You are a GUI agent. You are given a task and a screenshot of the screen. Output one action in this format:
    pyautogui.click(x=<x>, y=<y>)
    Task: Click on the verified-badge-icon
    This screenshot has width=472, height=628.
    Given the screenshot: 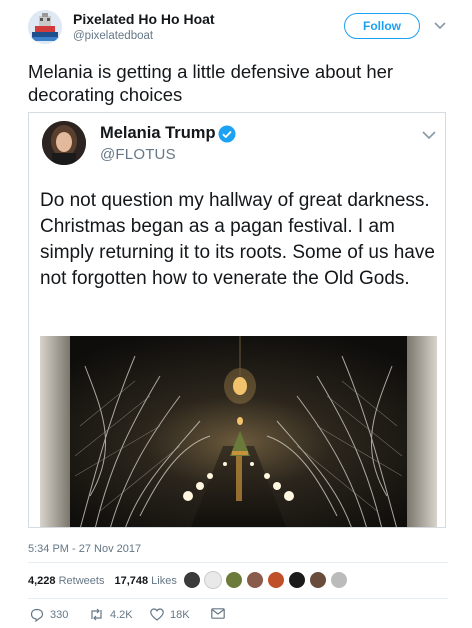 What is the action you would take?
    pyautogui.click(x=227, y=134)
    